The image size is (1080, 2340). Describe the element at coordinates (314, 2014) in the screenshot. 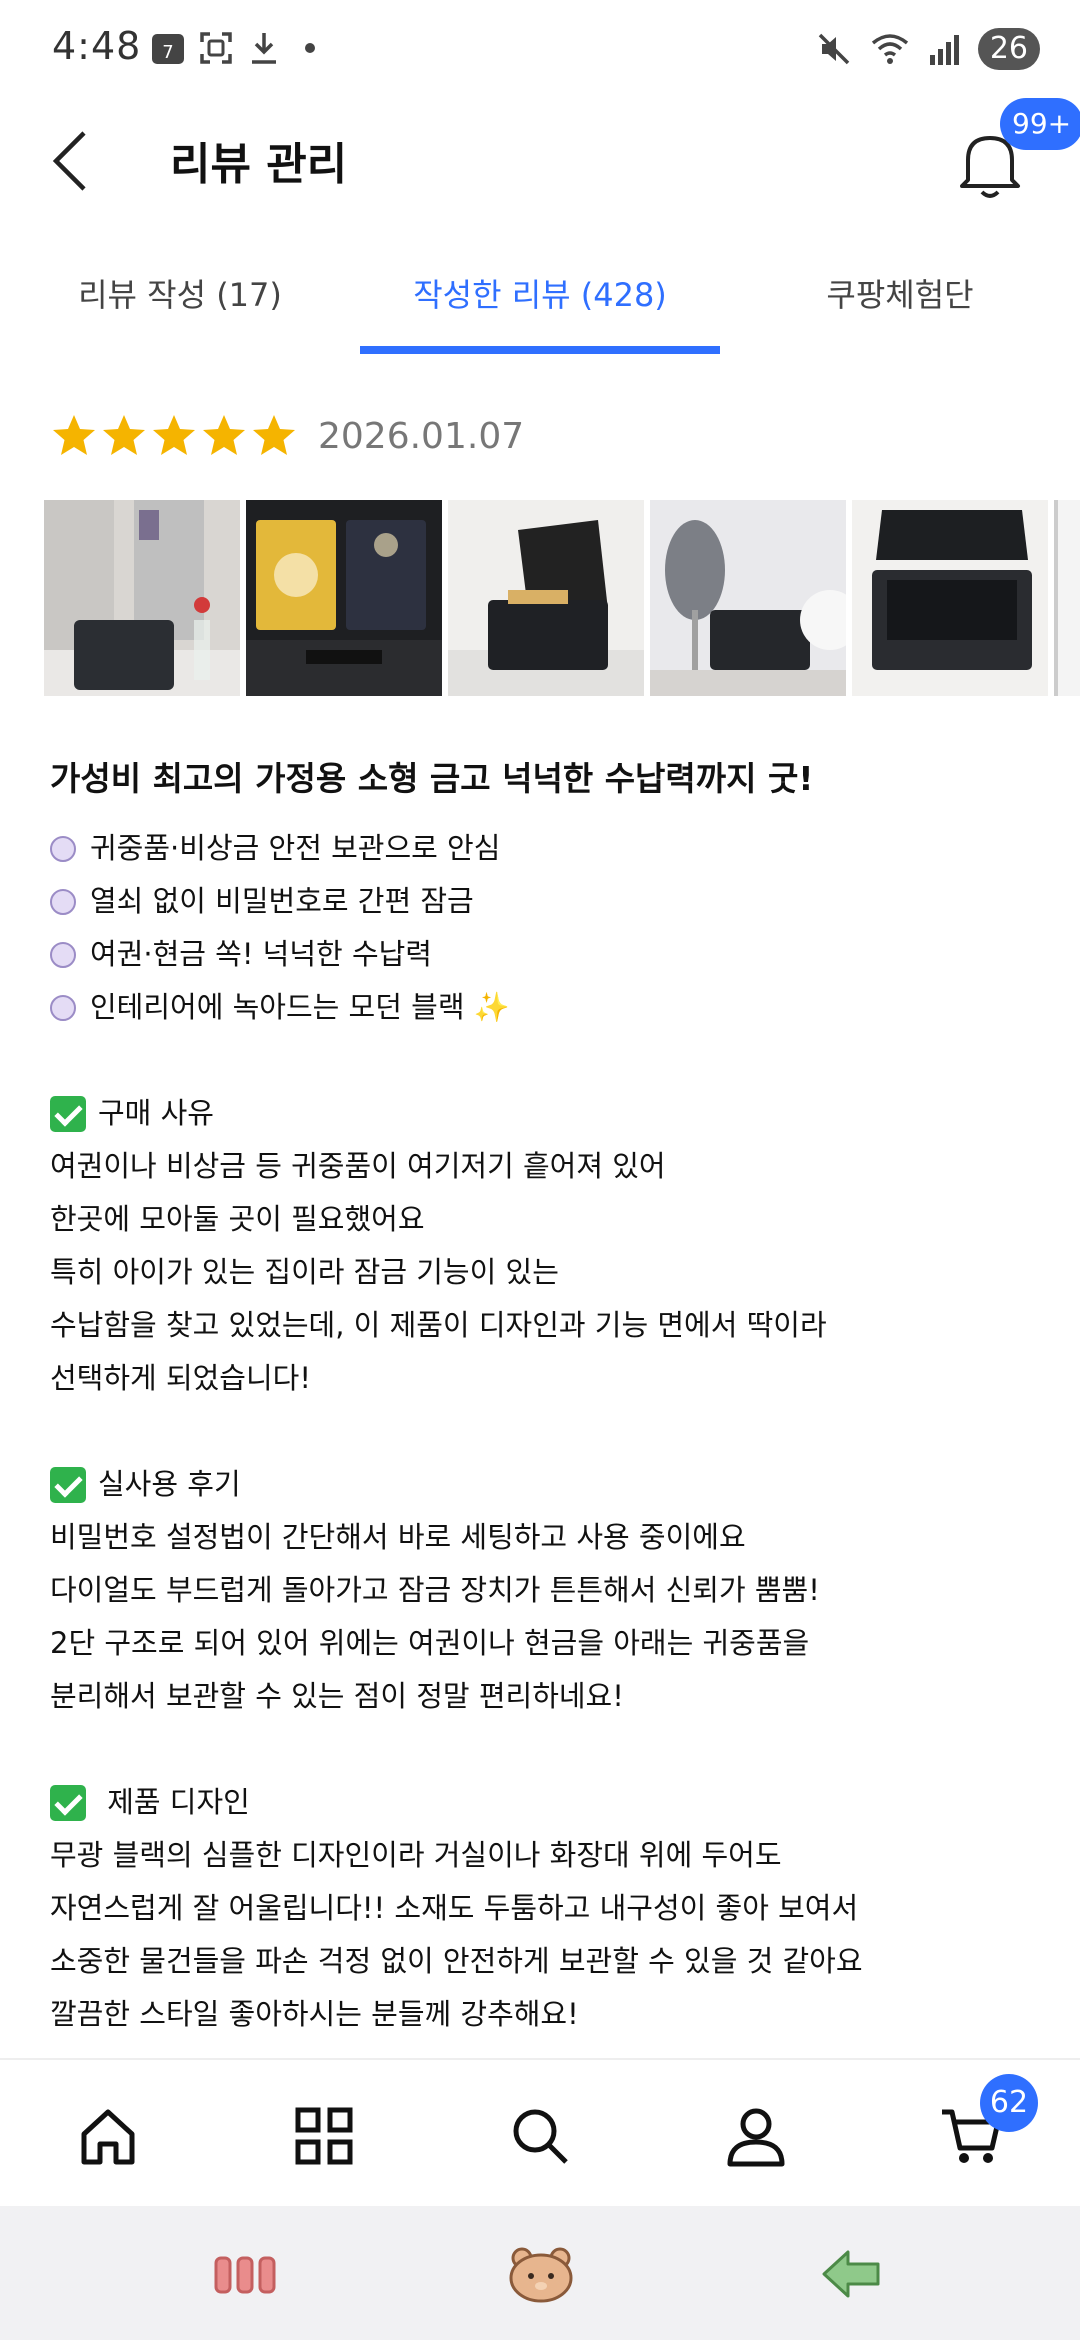

I see `body-line: 깔끔한 스타일 좋아하시는 분들께 강추해요!` at that location.